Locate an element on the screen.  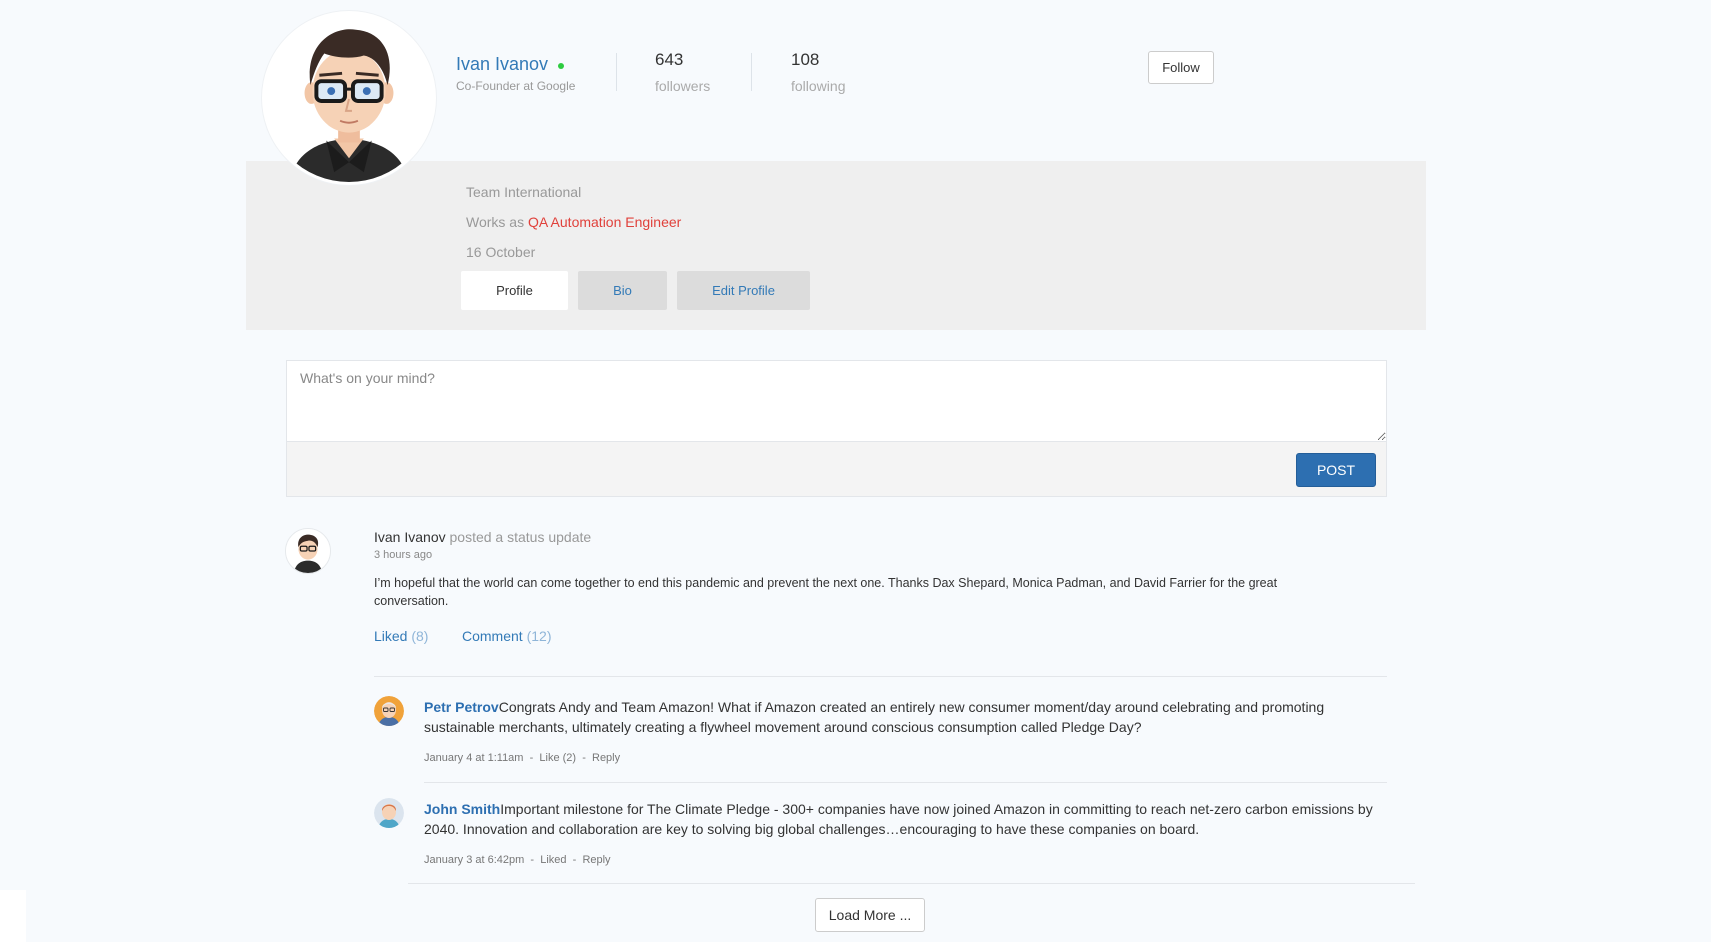
profile-info-panel is located at coordinates (836, 245).